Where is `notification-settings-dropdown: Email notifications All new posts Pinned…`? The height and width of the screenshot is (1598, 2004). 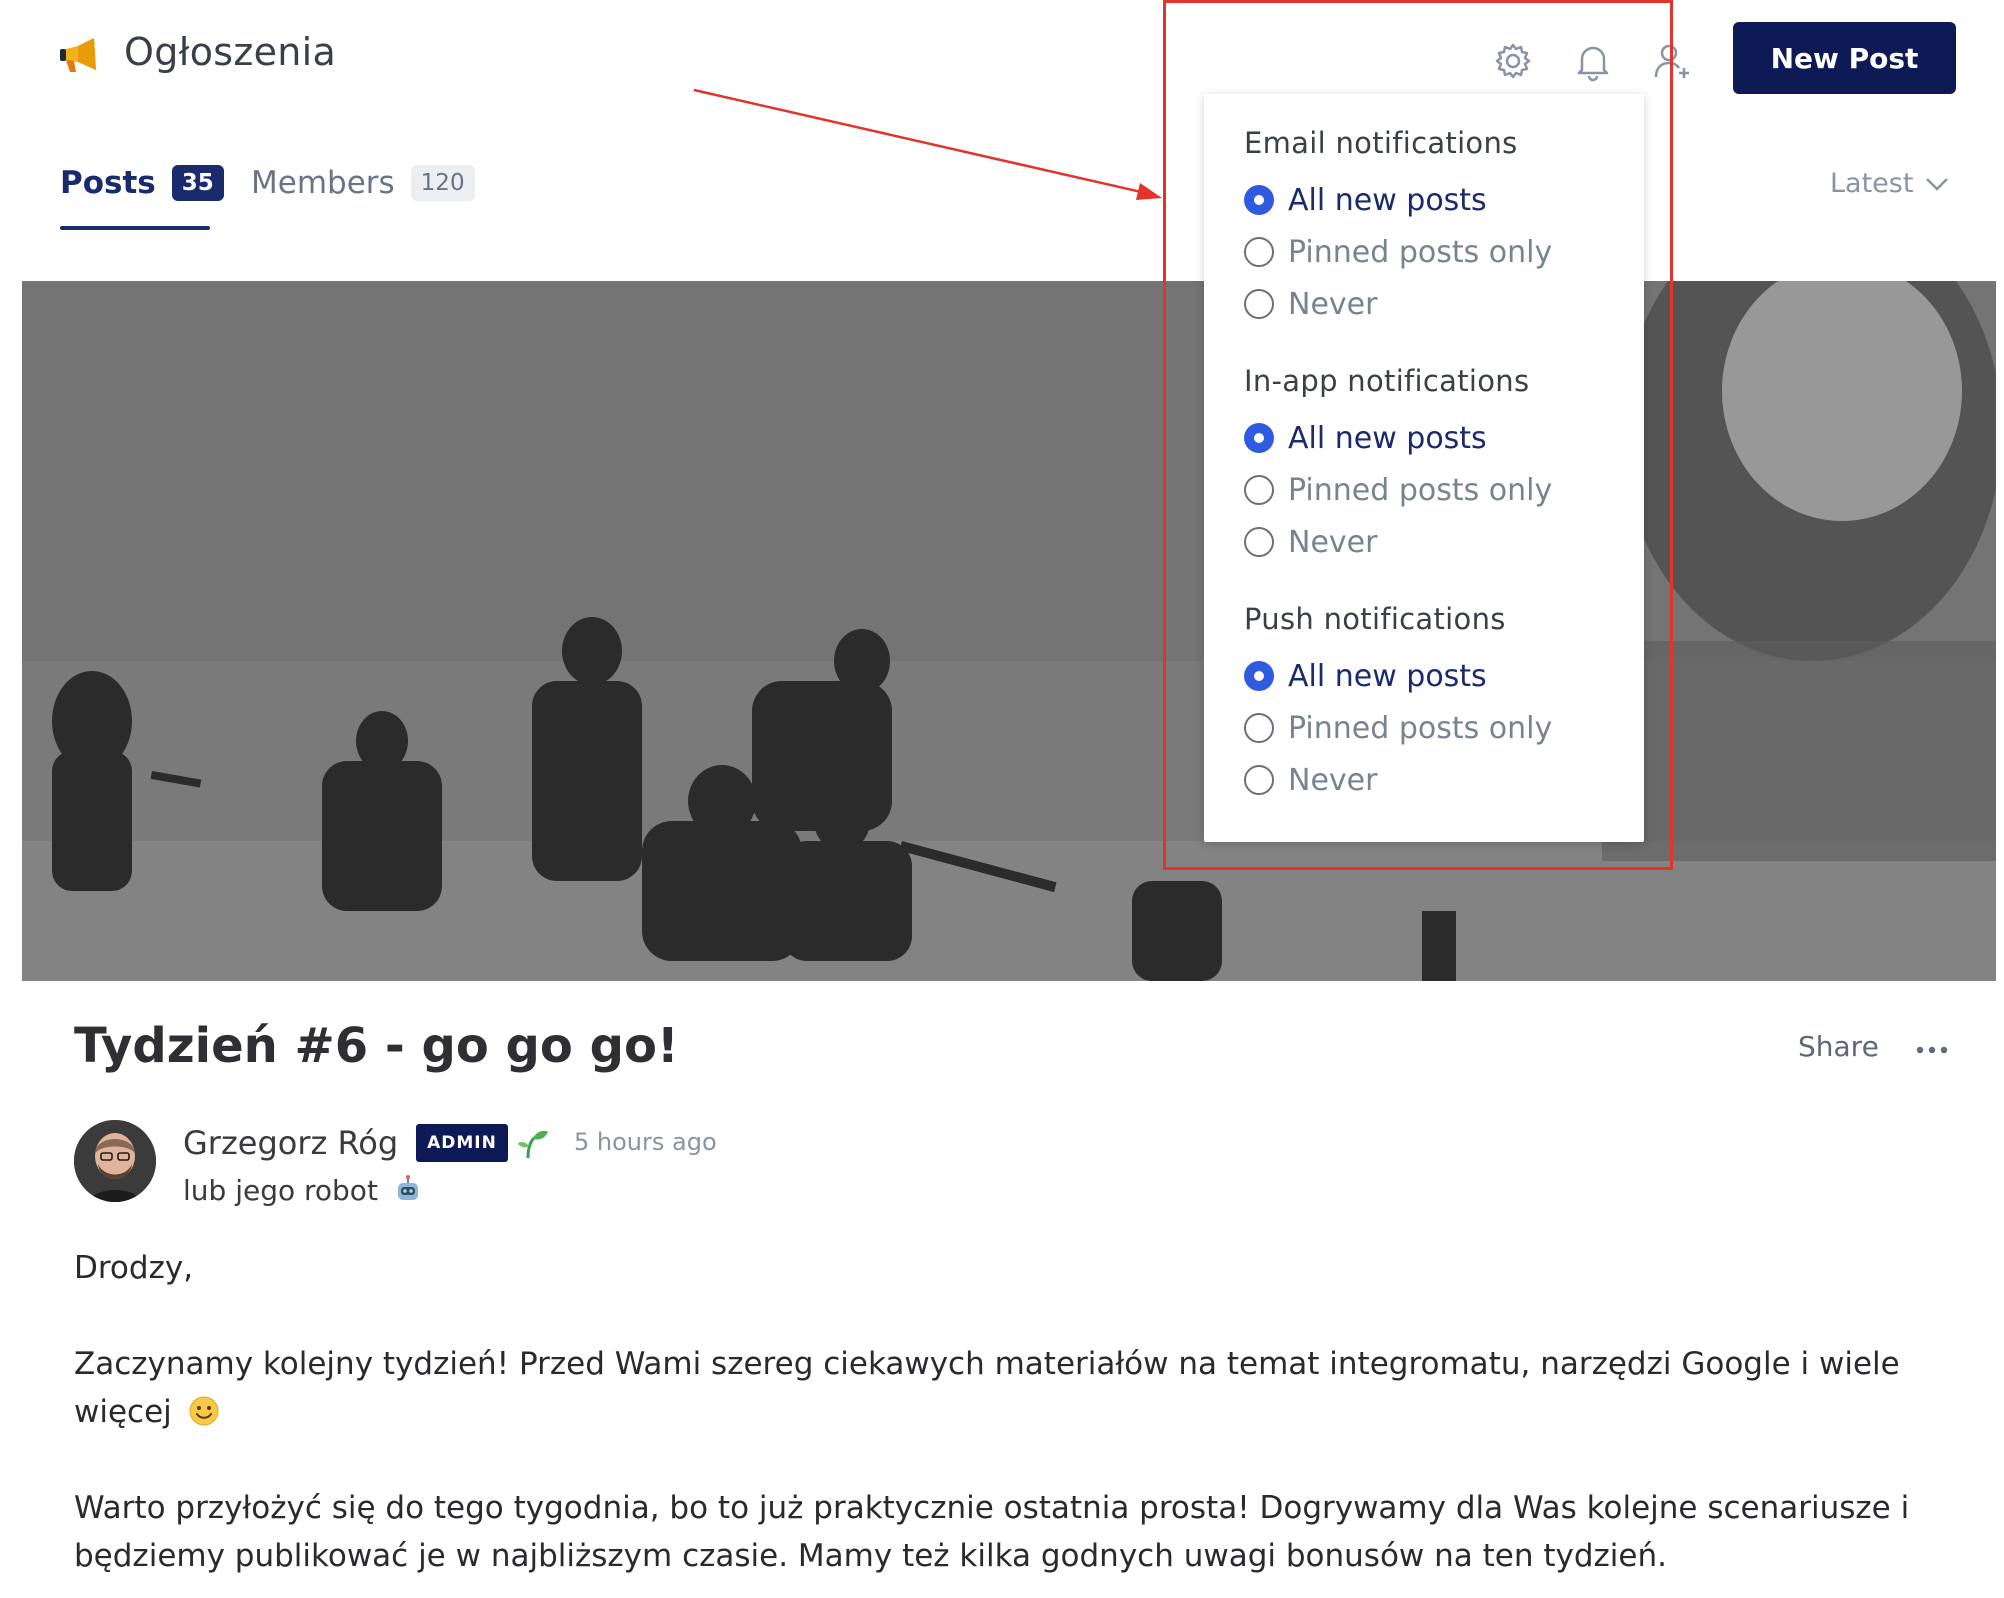
notification-settings-dropdown: Email notifications All new posts Pinned… is located at coordinates (1424, 468).